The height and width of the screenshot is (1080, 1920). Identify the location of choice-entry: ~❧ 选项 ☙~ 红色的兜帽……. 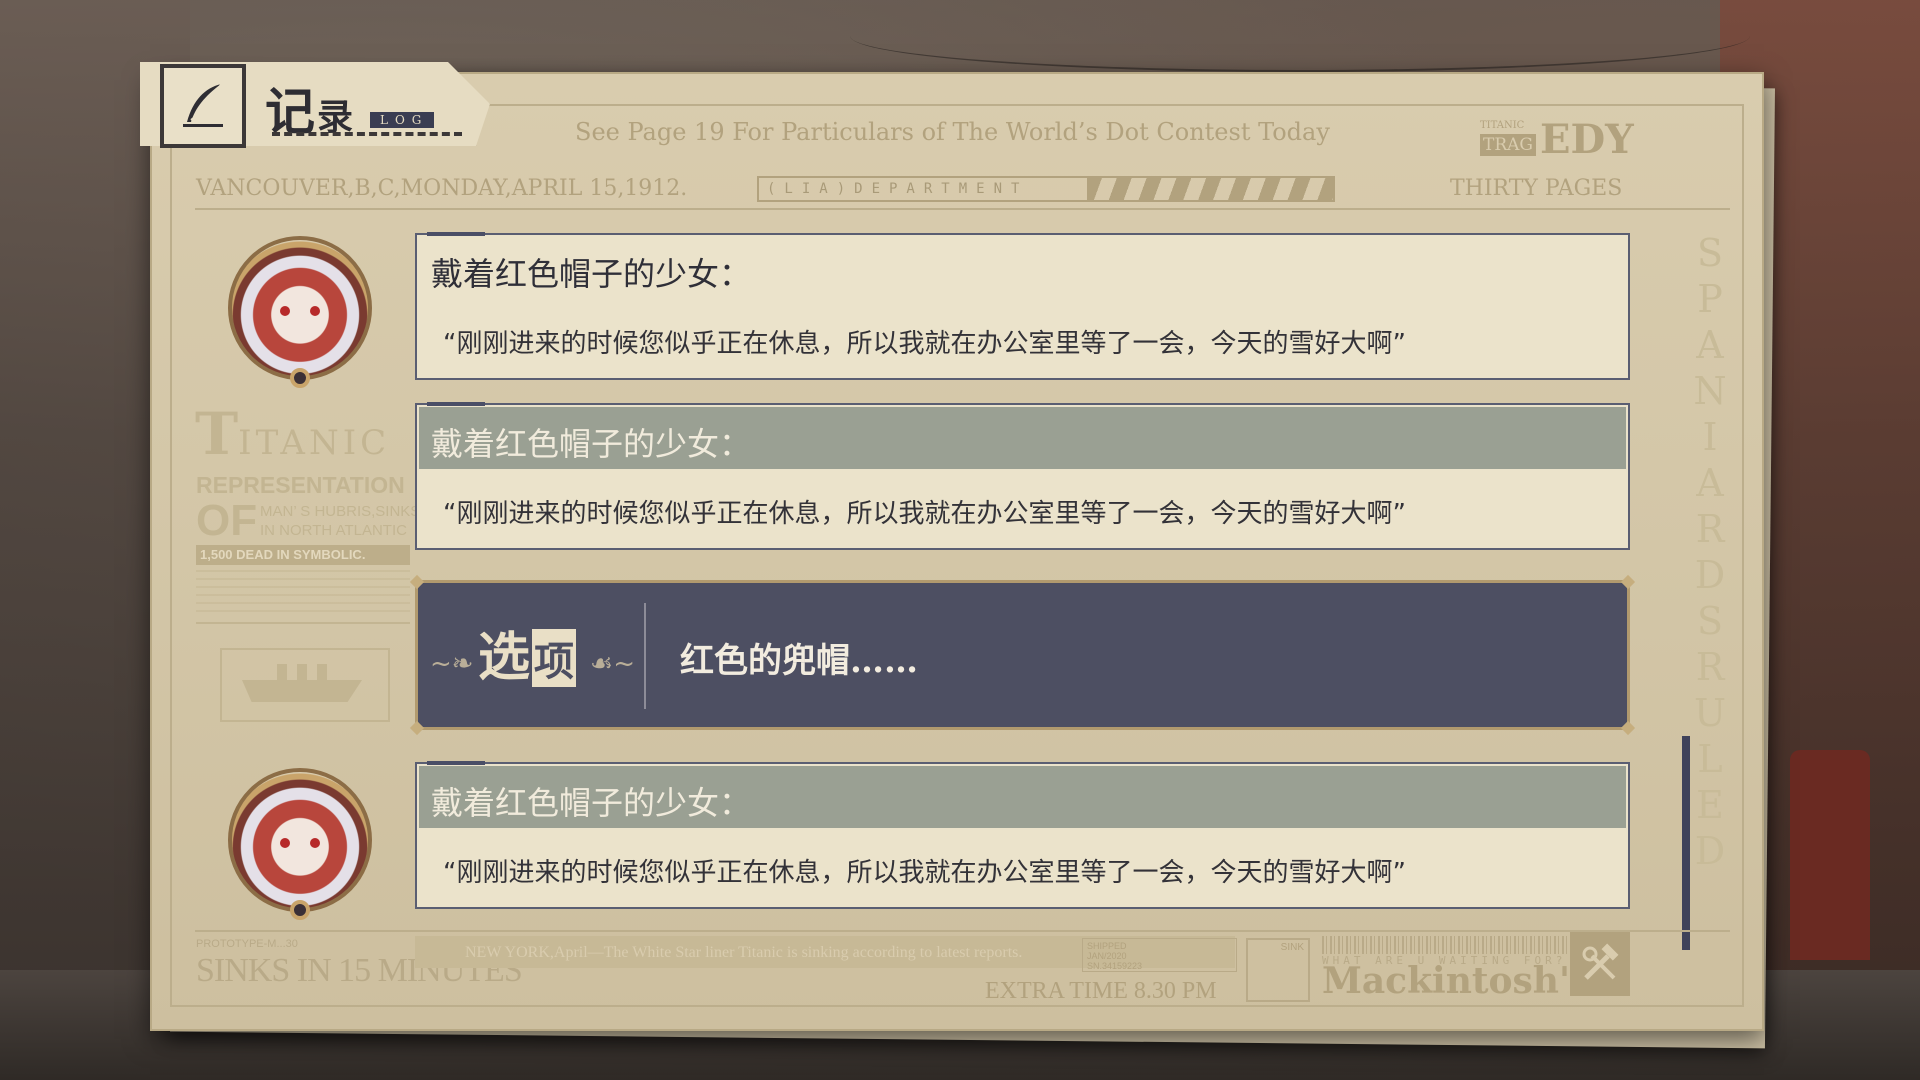
(1022, 655).